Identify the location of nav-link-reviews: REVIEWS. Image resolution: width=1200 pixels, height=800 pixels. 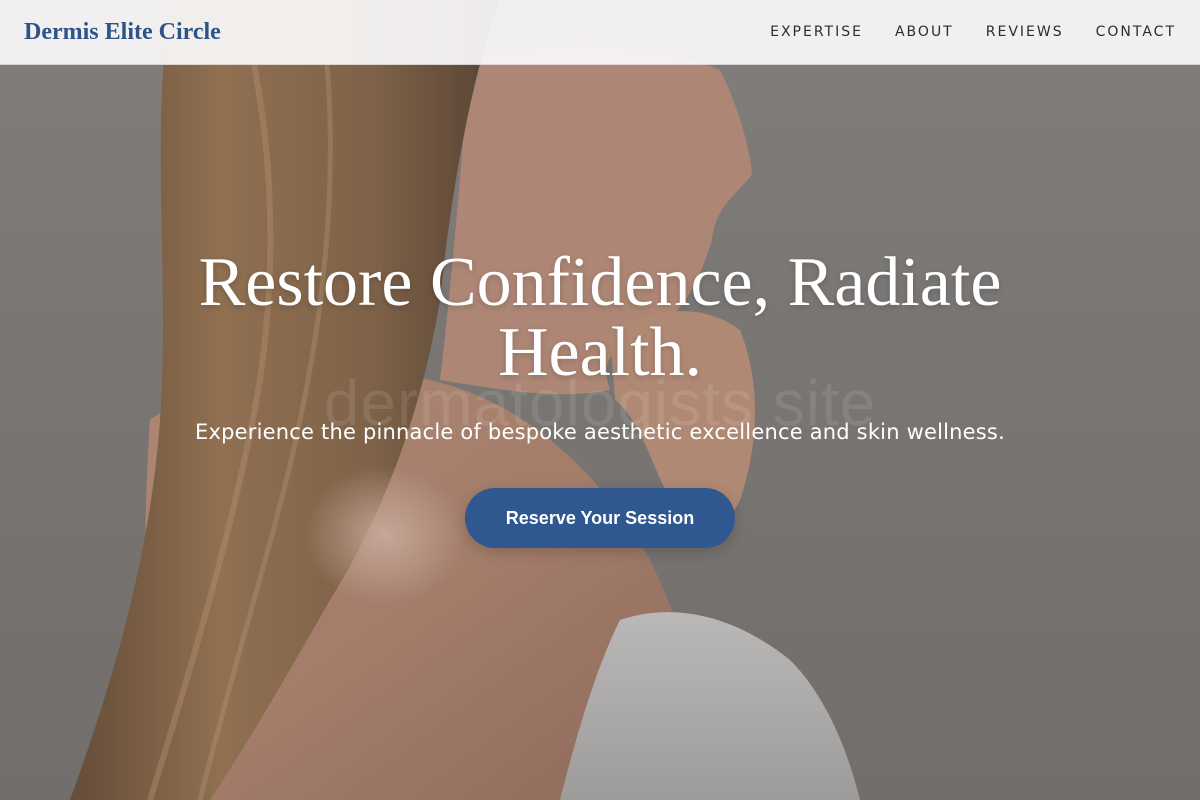
(1025, 32).